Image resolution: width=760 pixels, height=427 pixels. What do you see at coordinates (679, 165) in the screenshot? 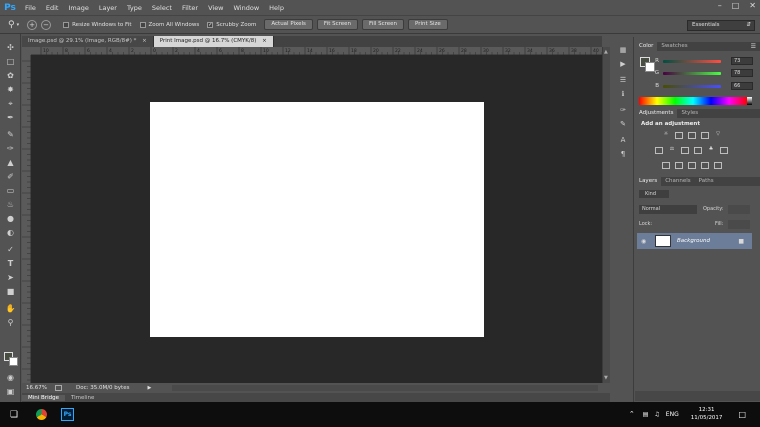
I see `posterize-icon` at bounding box center [679, 165].